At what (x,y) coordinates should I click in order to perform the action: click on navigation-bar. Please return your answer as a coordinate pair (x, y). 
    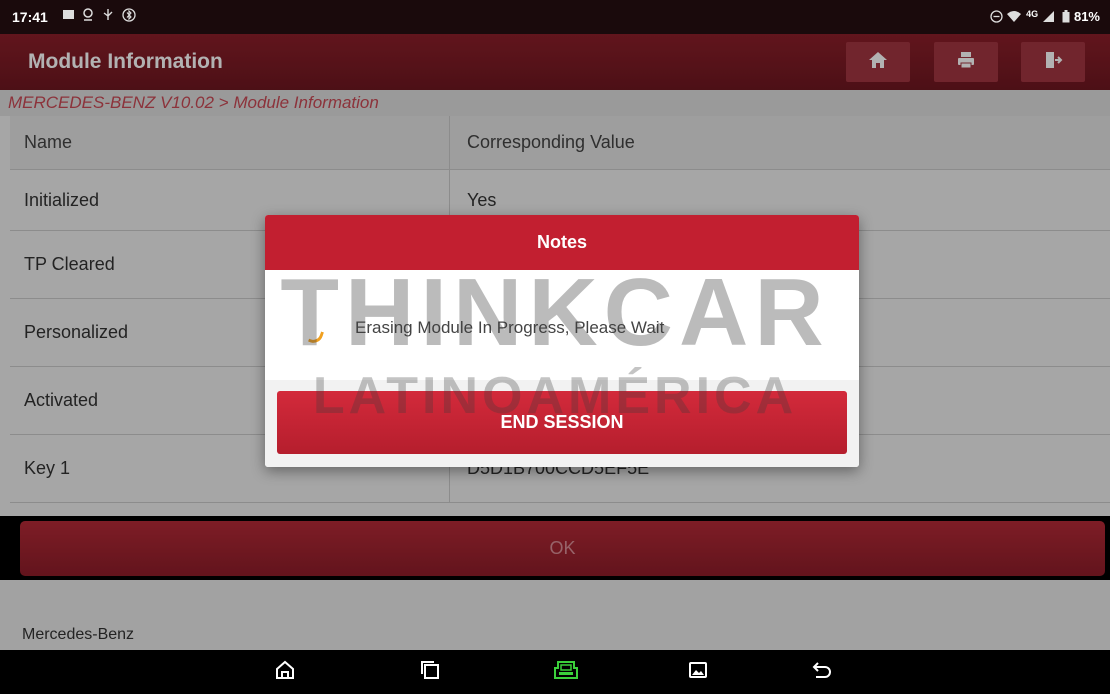
    Looking at the image, I should click on (555, 672).